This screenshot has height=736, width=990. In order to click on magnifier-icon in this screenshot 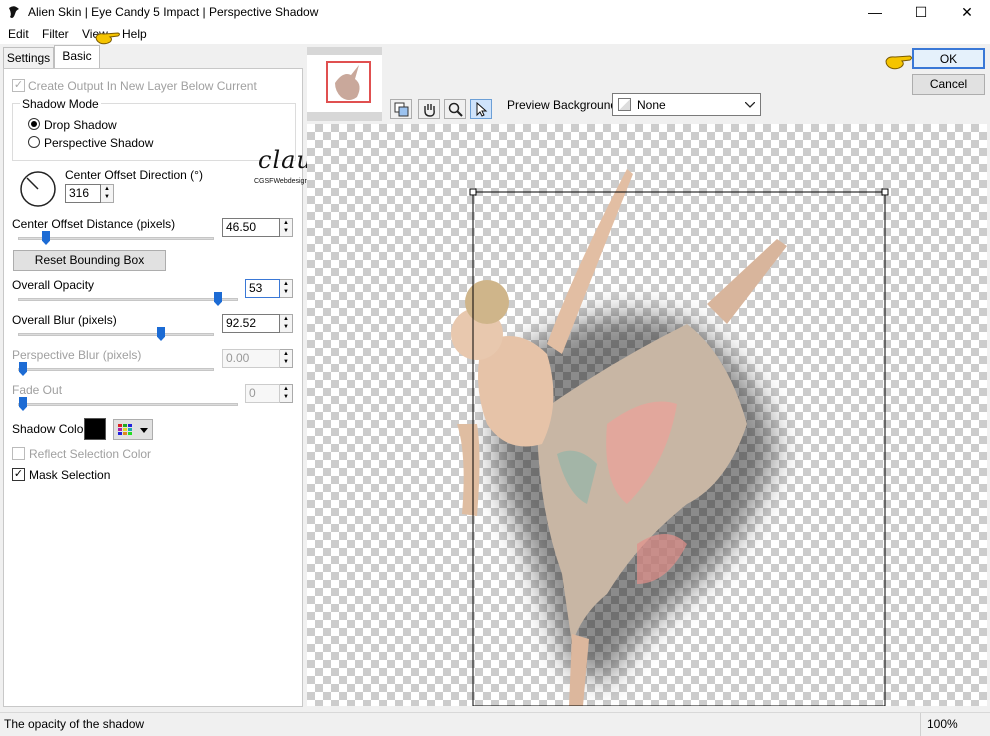, I will do `click(455, 109)`.